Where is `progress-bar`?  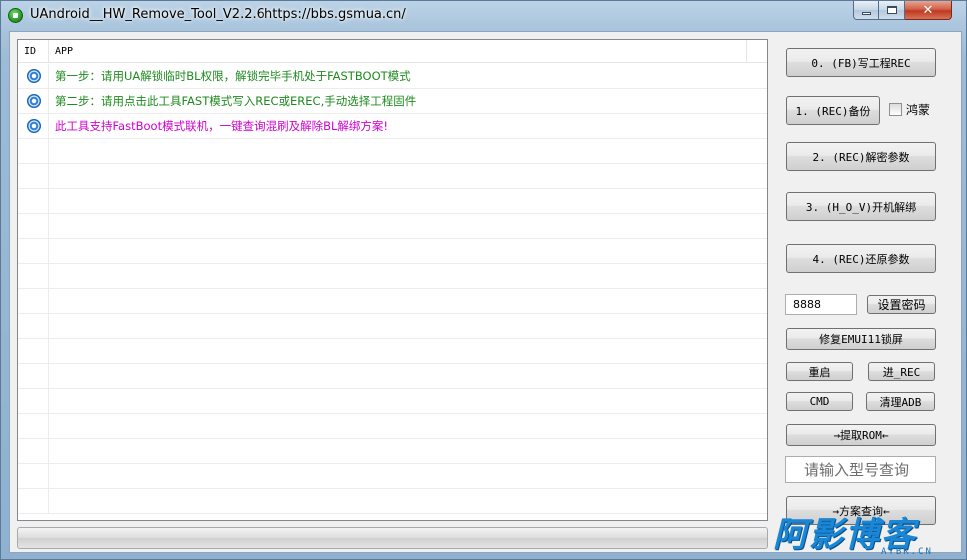 progress-bar is located at coordinates (392, 538).